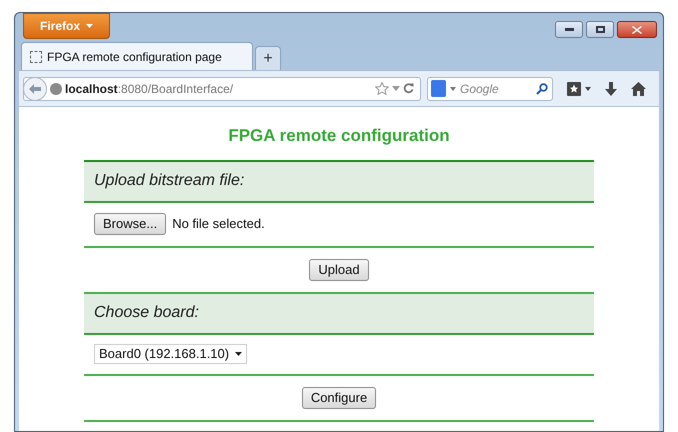 This screenshot has width=678, height=432. Describe the element at coordinates (137, 56) in the screenshot. I see `browser-tab: FPGA remote configuration page` at that location.